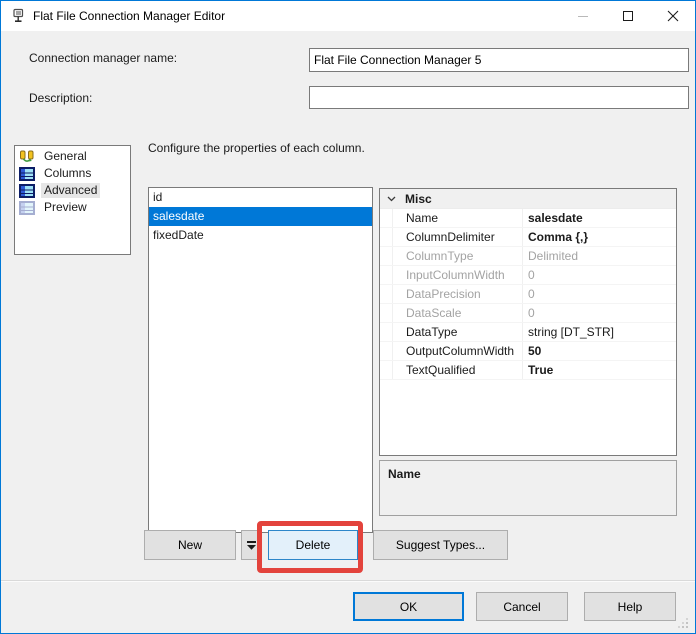 The width and height of the screenshot is (696, 634). Describe the element at coordinates (458, 370) in the screenshot. I see `property-name: TextQualified` at that location.